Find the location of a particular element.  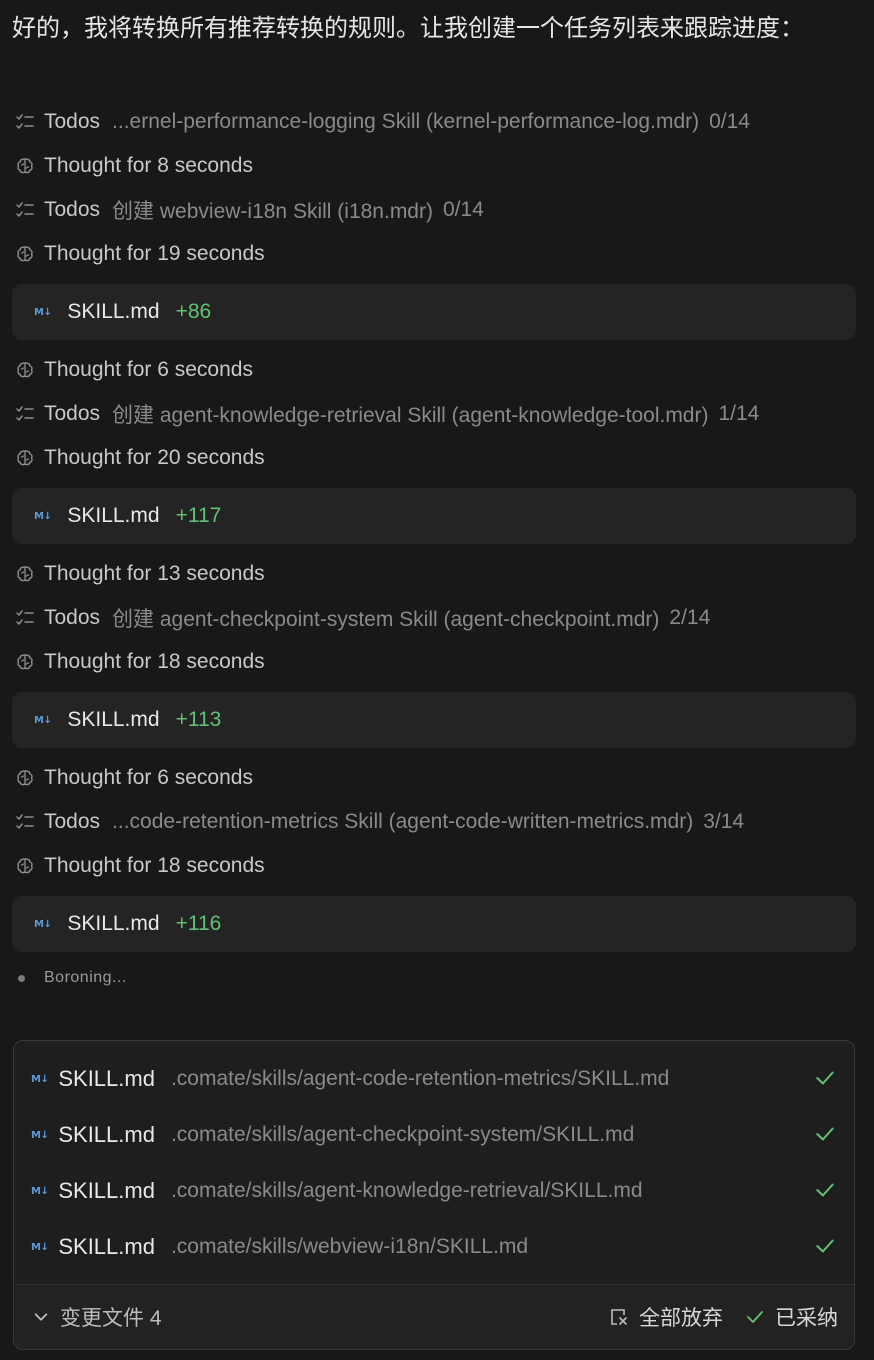

discard-all-button: 全部放弃 is located at coordinates (666, 1317).